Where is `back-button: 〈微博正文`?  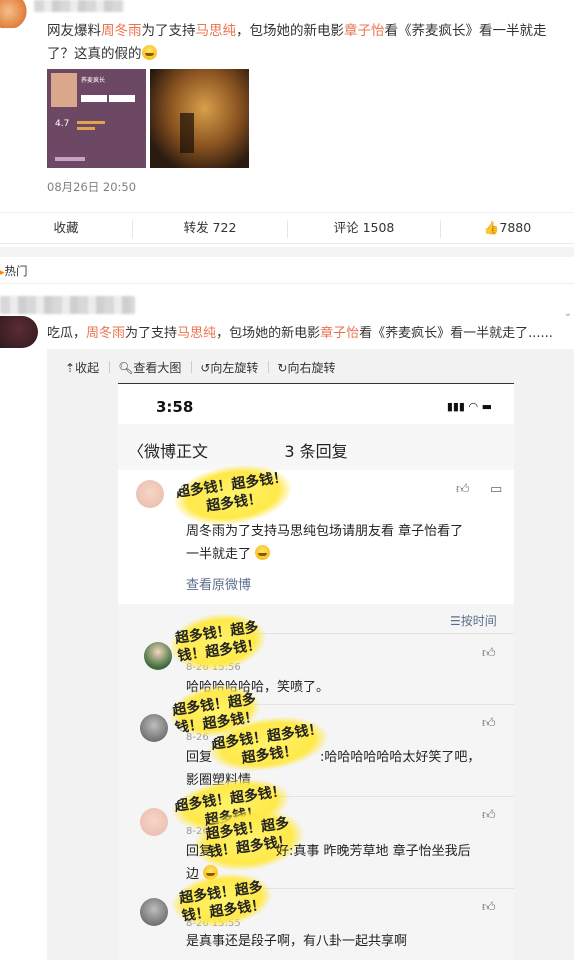
back-button: 〈微博正文 is located at coordinates (168, 450).